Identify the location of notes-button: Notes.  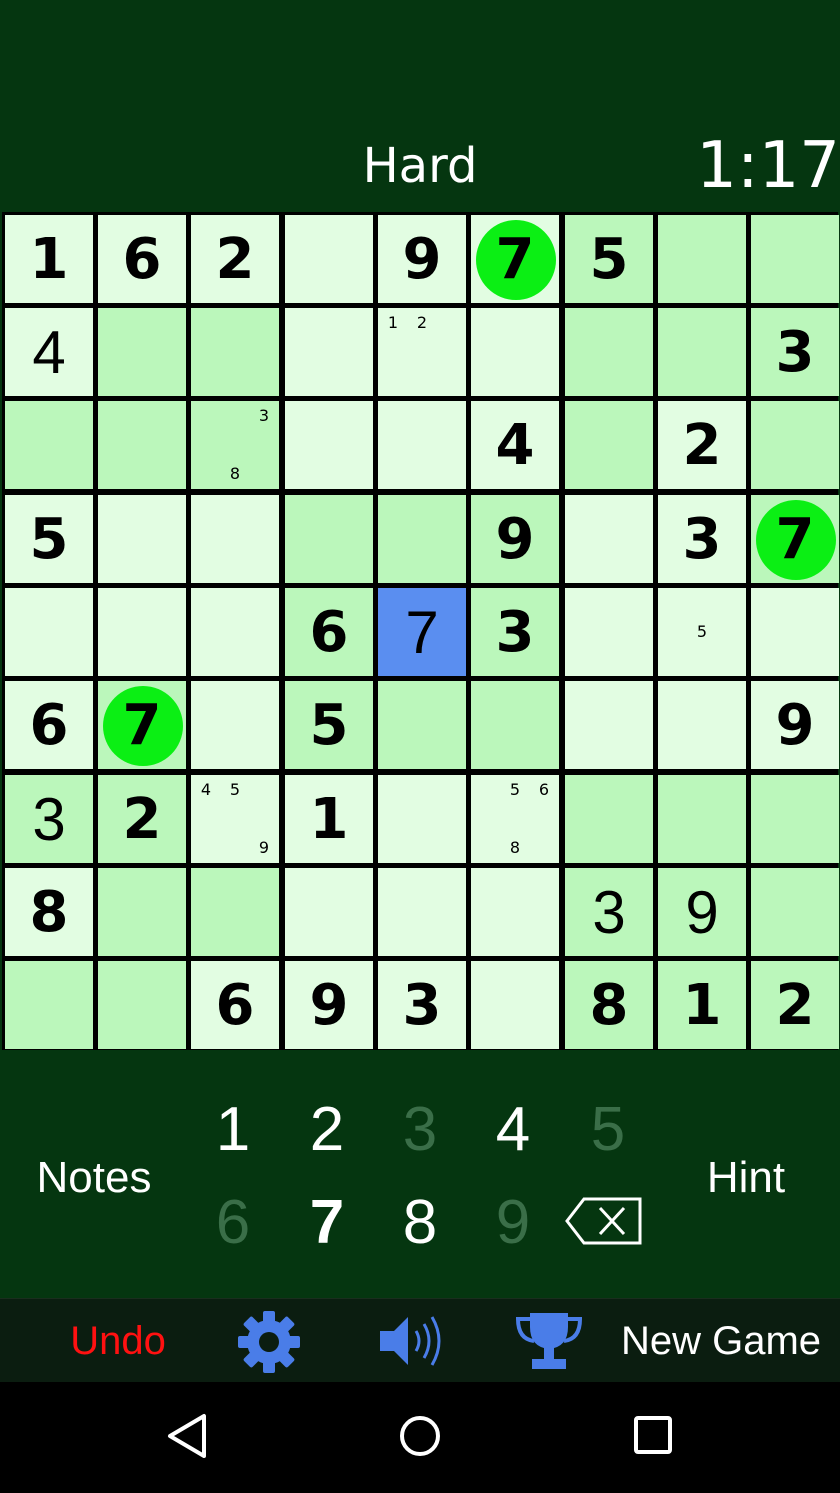
(94, 1178).